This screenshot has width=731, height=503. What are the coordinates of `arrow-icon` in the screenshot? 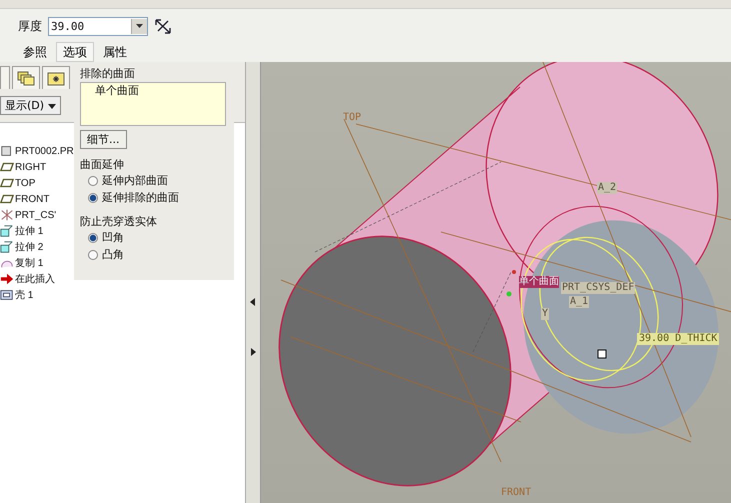 It's located at (7, 279).